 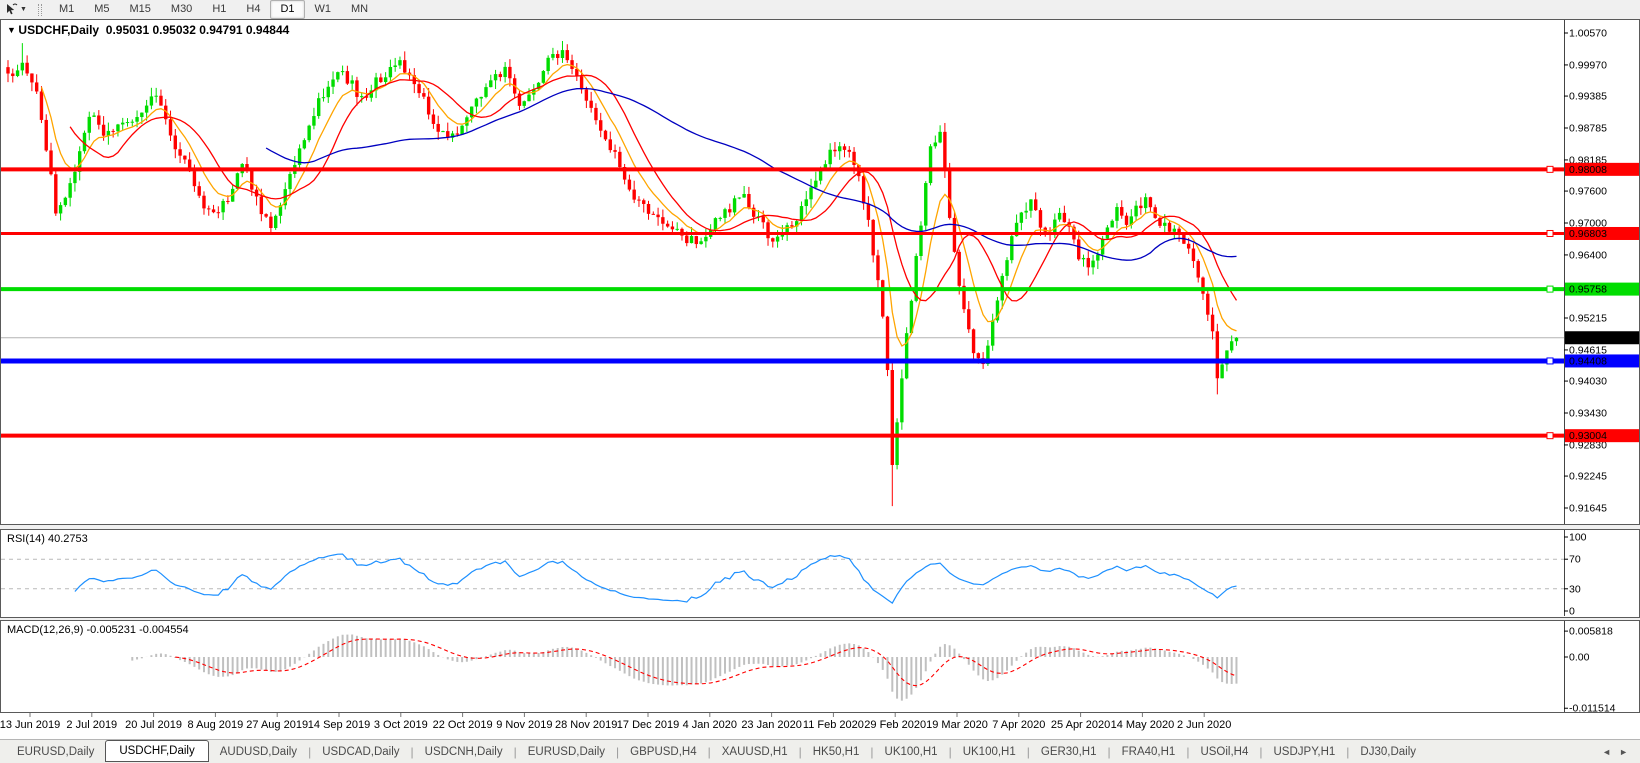 I want to click on level-price-badge: 0.94408, so click(x=1588, y=361).